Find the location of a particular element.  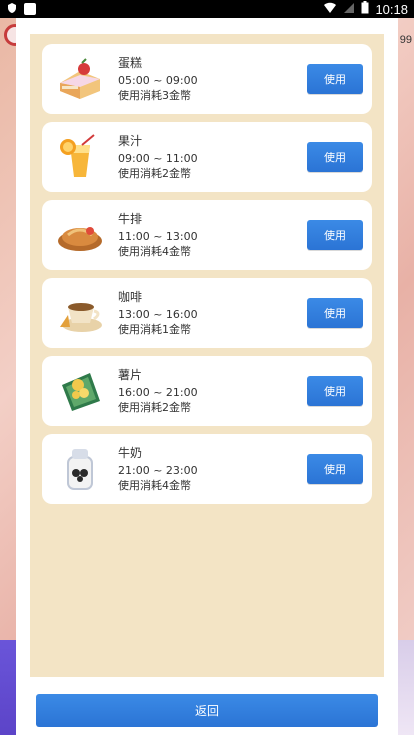

item-name: 牛奶 is located at coordinates (130, 452).